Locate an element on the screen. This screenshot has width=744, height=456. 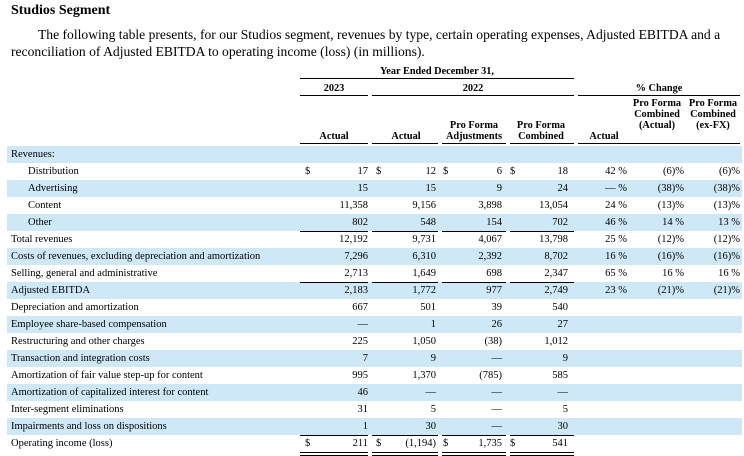
col-proforma-combined: Pro Forma Combined is located at coordinates (541, 131).